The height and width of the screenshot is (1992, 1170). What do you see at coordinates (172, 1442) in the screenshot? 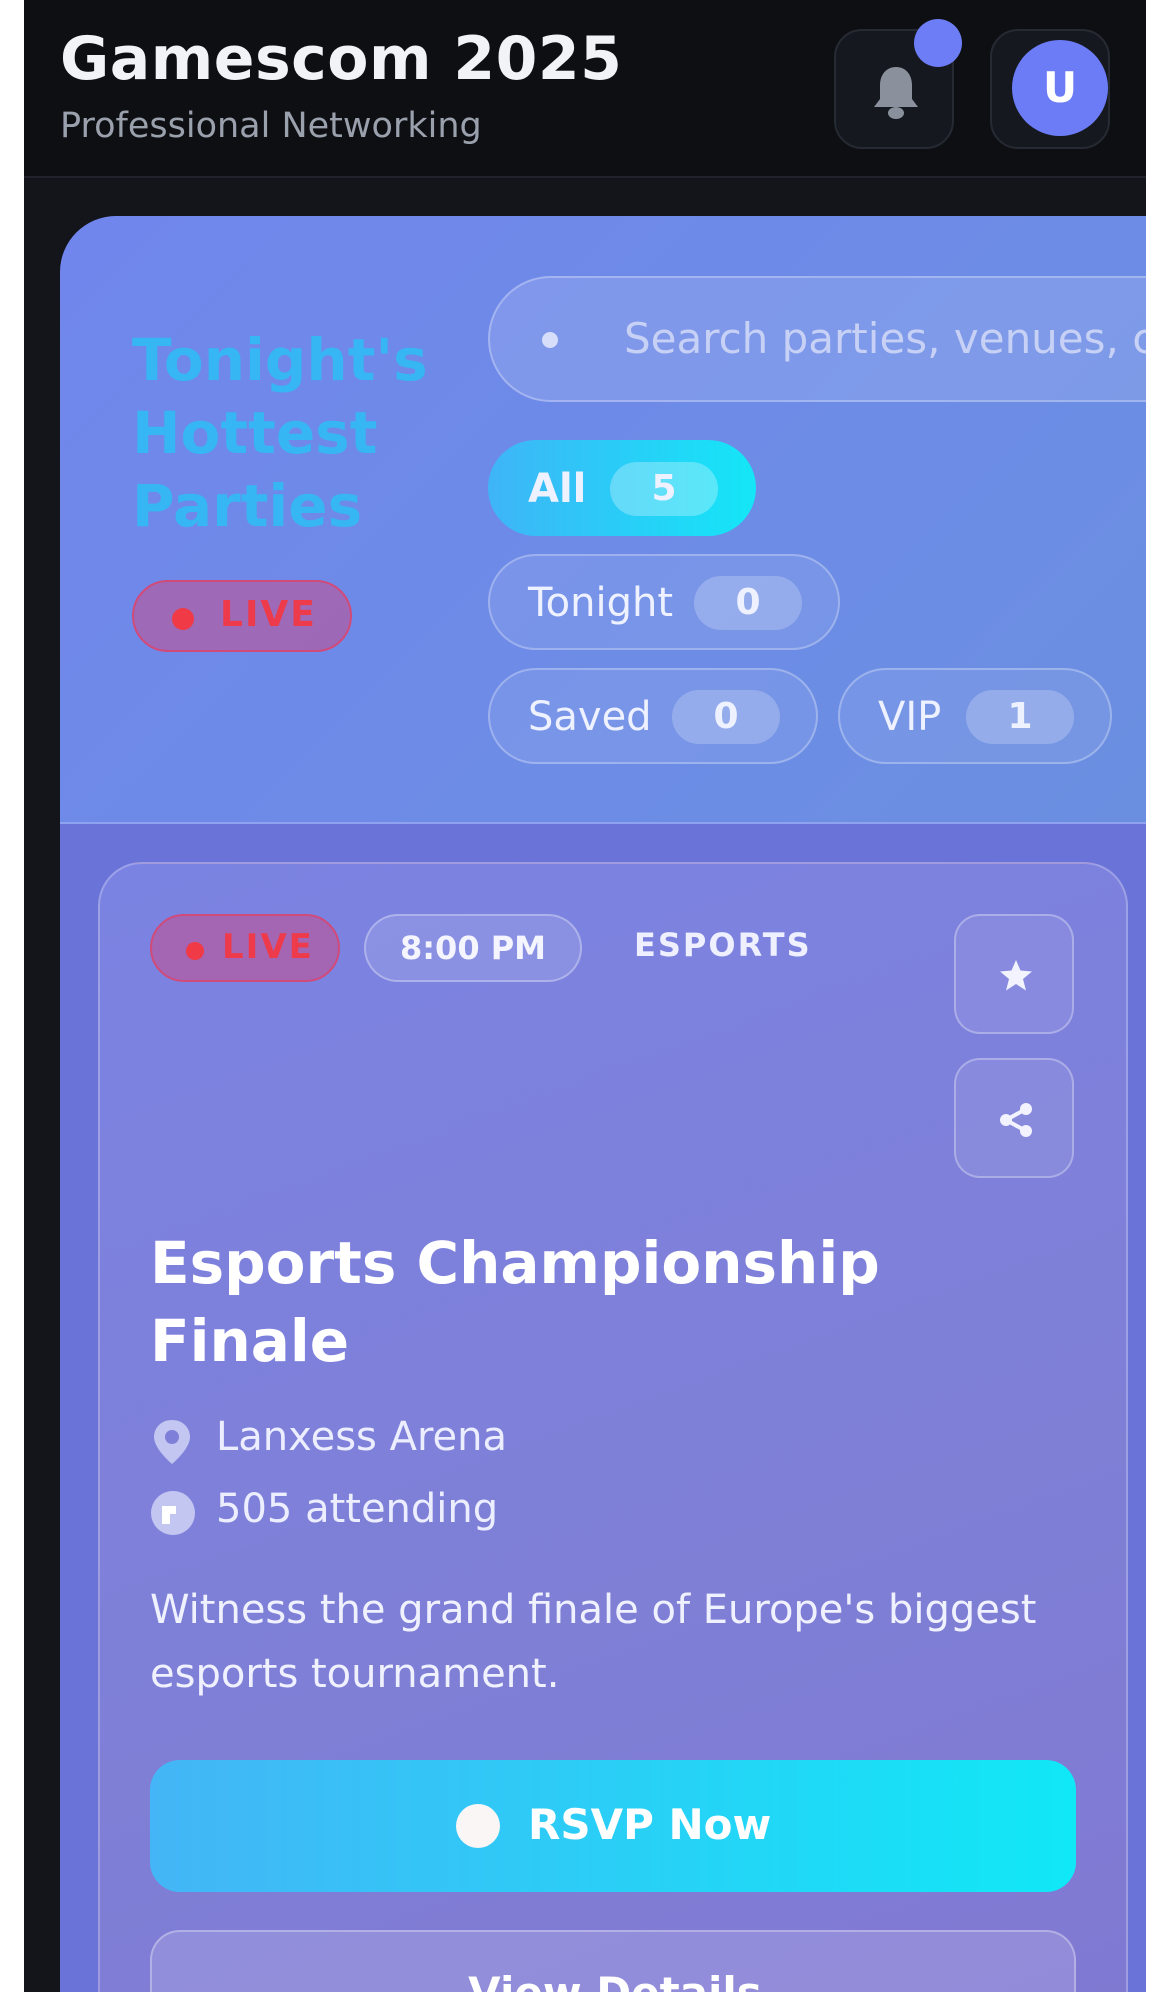
I see `location-pin-icon` at bounding box center [172, 1442].